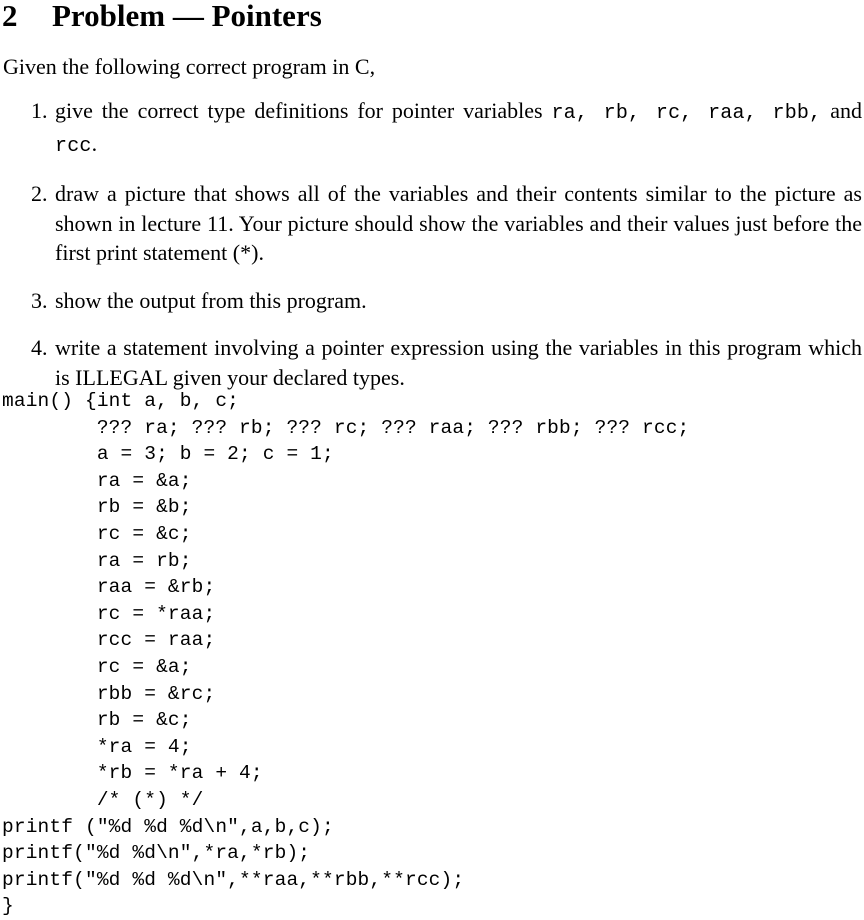  I want to click on page-title: 2 Problem — Pointers, so click(162, 18).